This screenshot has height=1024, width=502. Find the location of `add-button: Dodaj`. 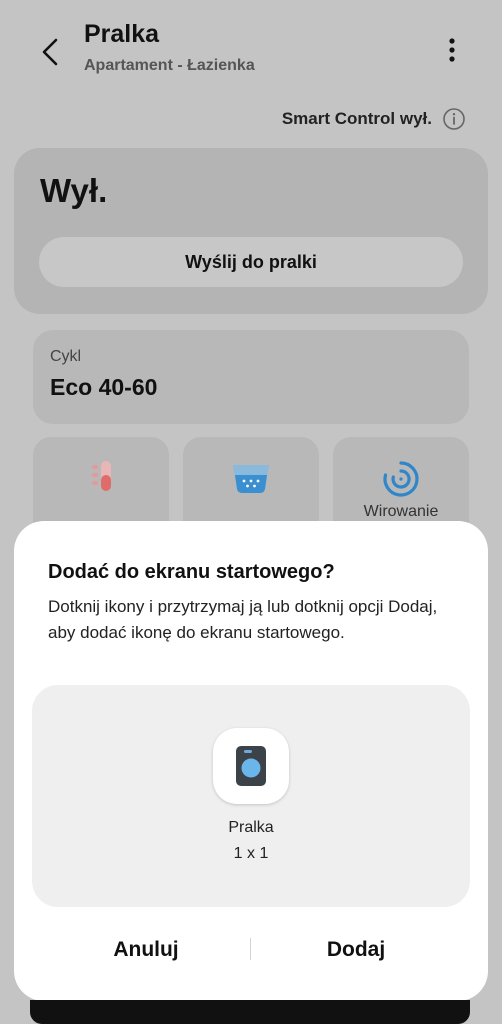

add-button: Dodaj is located at coordinates (356, 950).